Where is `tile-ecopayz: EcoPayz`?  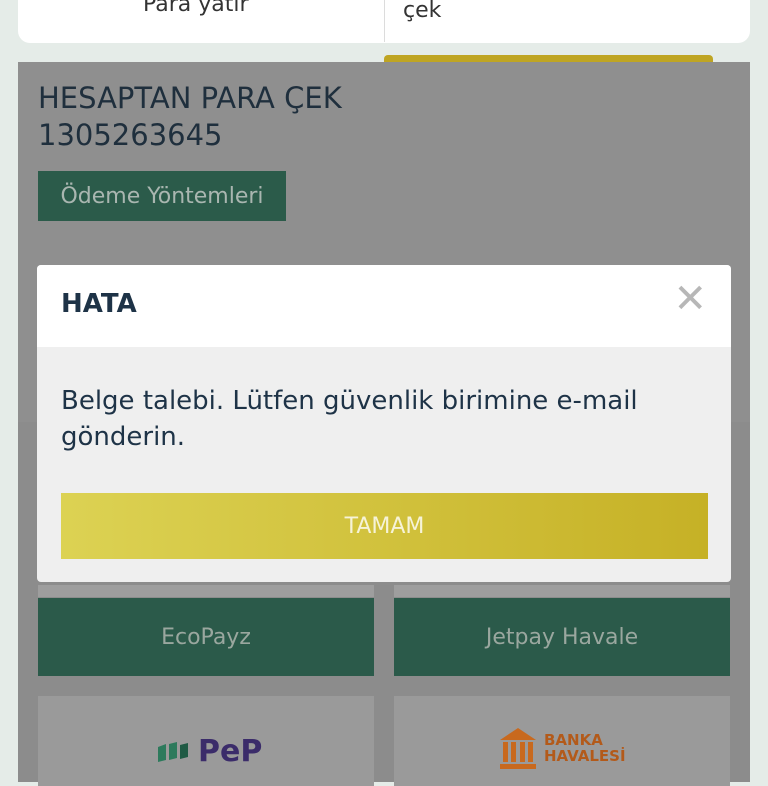 tile-ecopayz: EcoPayz is located at coordinates (206, 637).